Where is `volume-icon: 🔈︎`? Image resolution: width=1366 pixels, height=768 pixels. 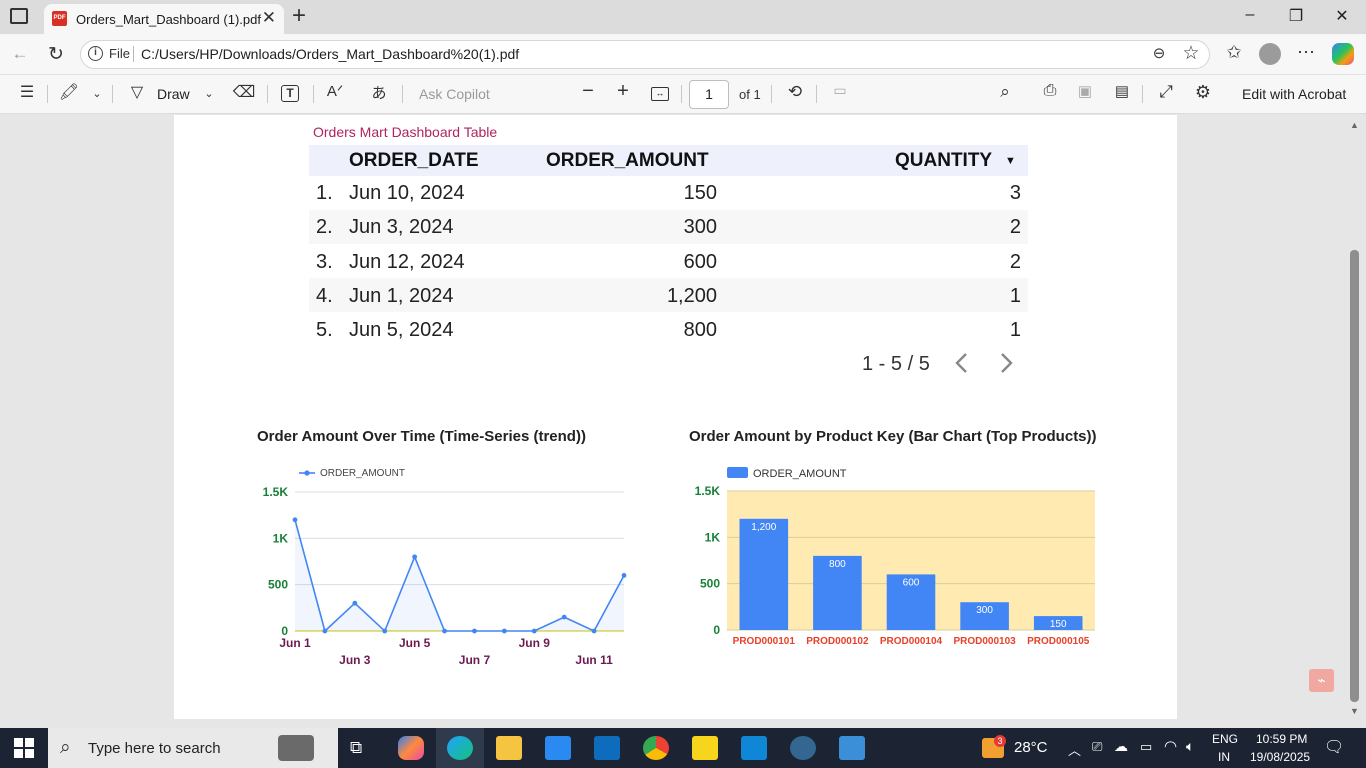
volume-icon: 🔈︎ is located at coordinates (1190, 746).